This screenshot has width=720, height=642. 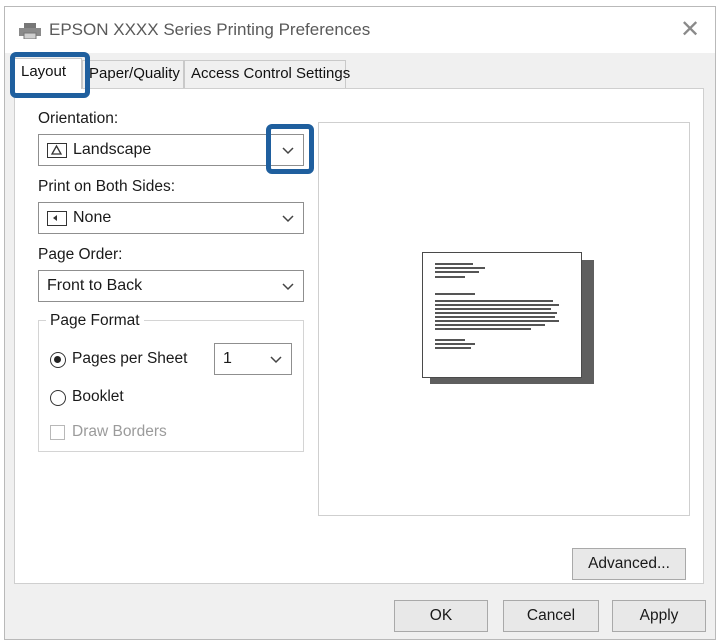 What do you see at coordinates (502, 315) in the screenshot?
I see `preview-sheet` at bounding box center [502, 315].